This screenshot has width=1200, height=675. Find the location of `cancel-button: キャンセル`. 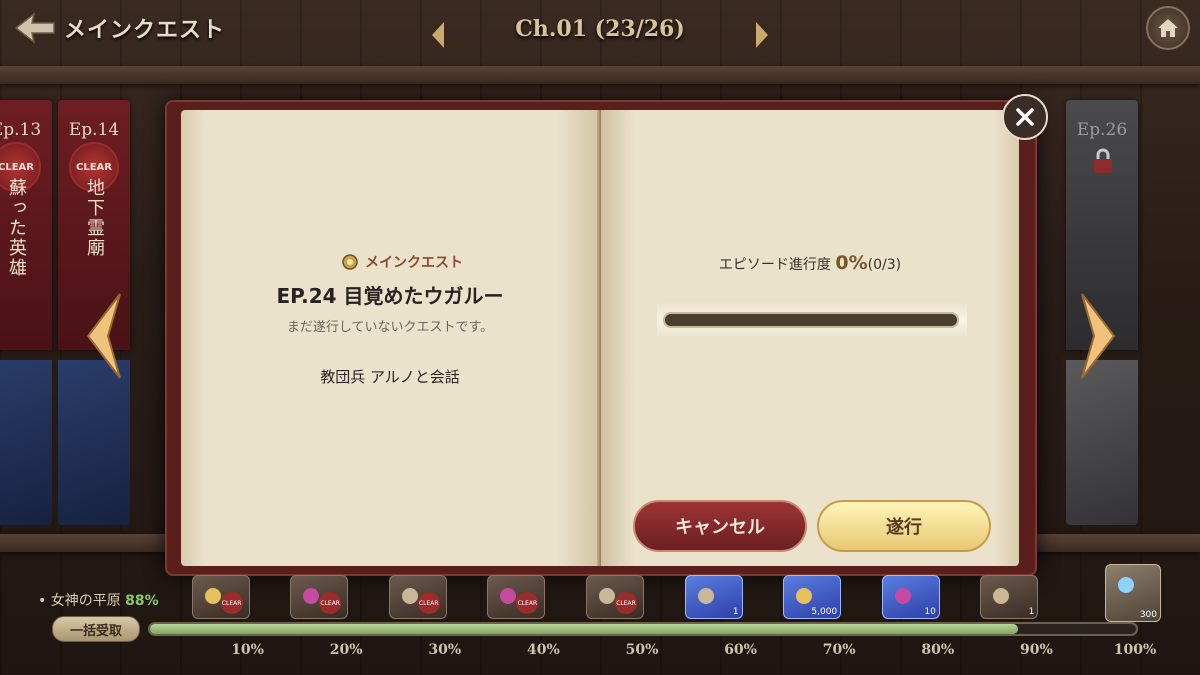

cancel-button: キャンセル is located at coordinates (720, 526).